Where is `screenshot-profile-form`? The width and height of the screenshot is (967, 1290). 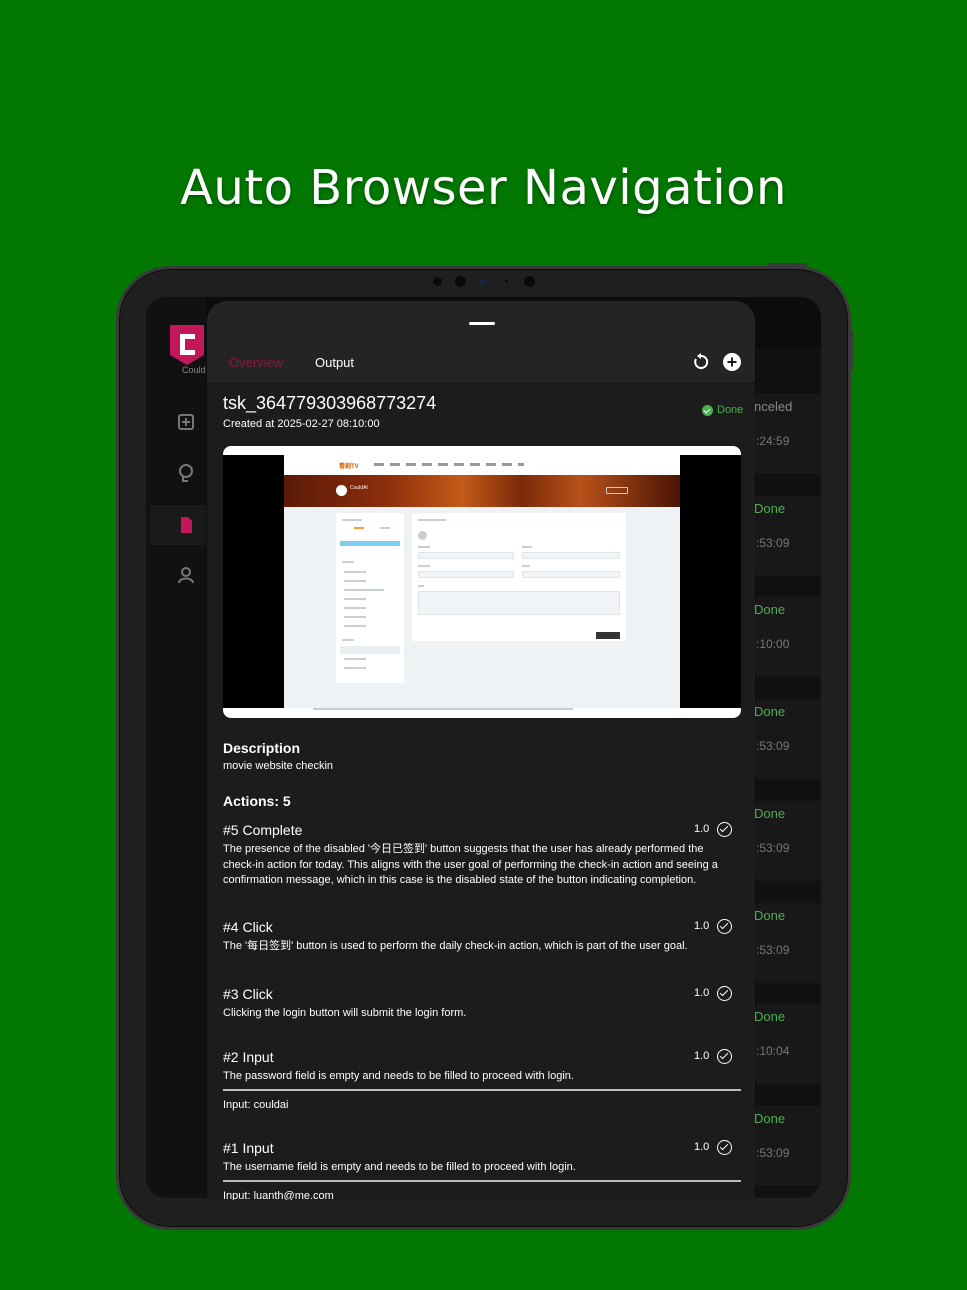
screenshot-profile-form is located at coordinates (519, 577).